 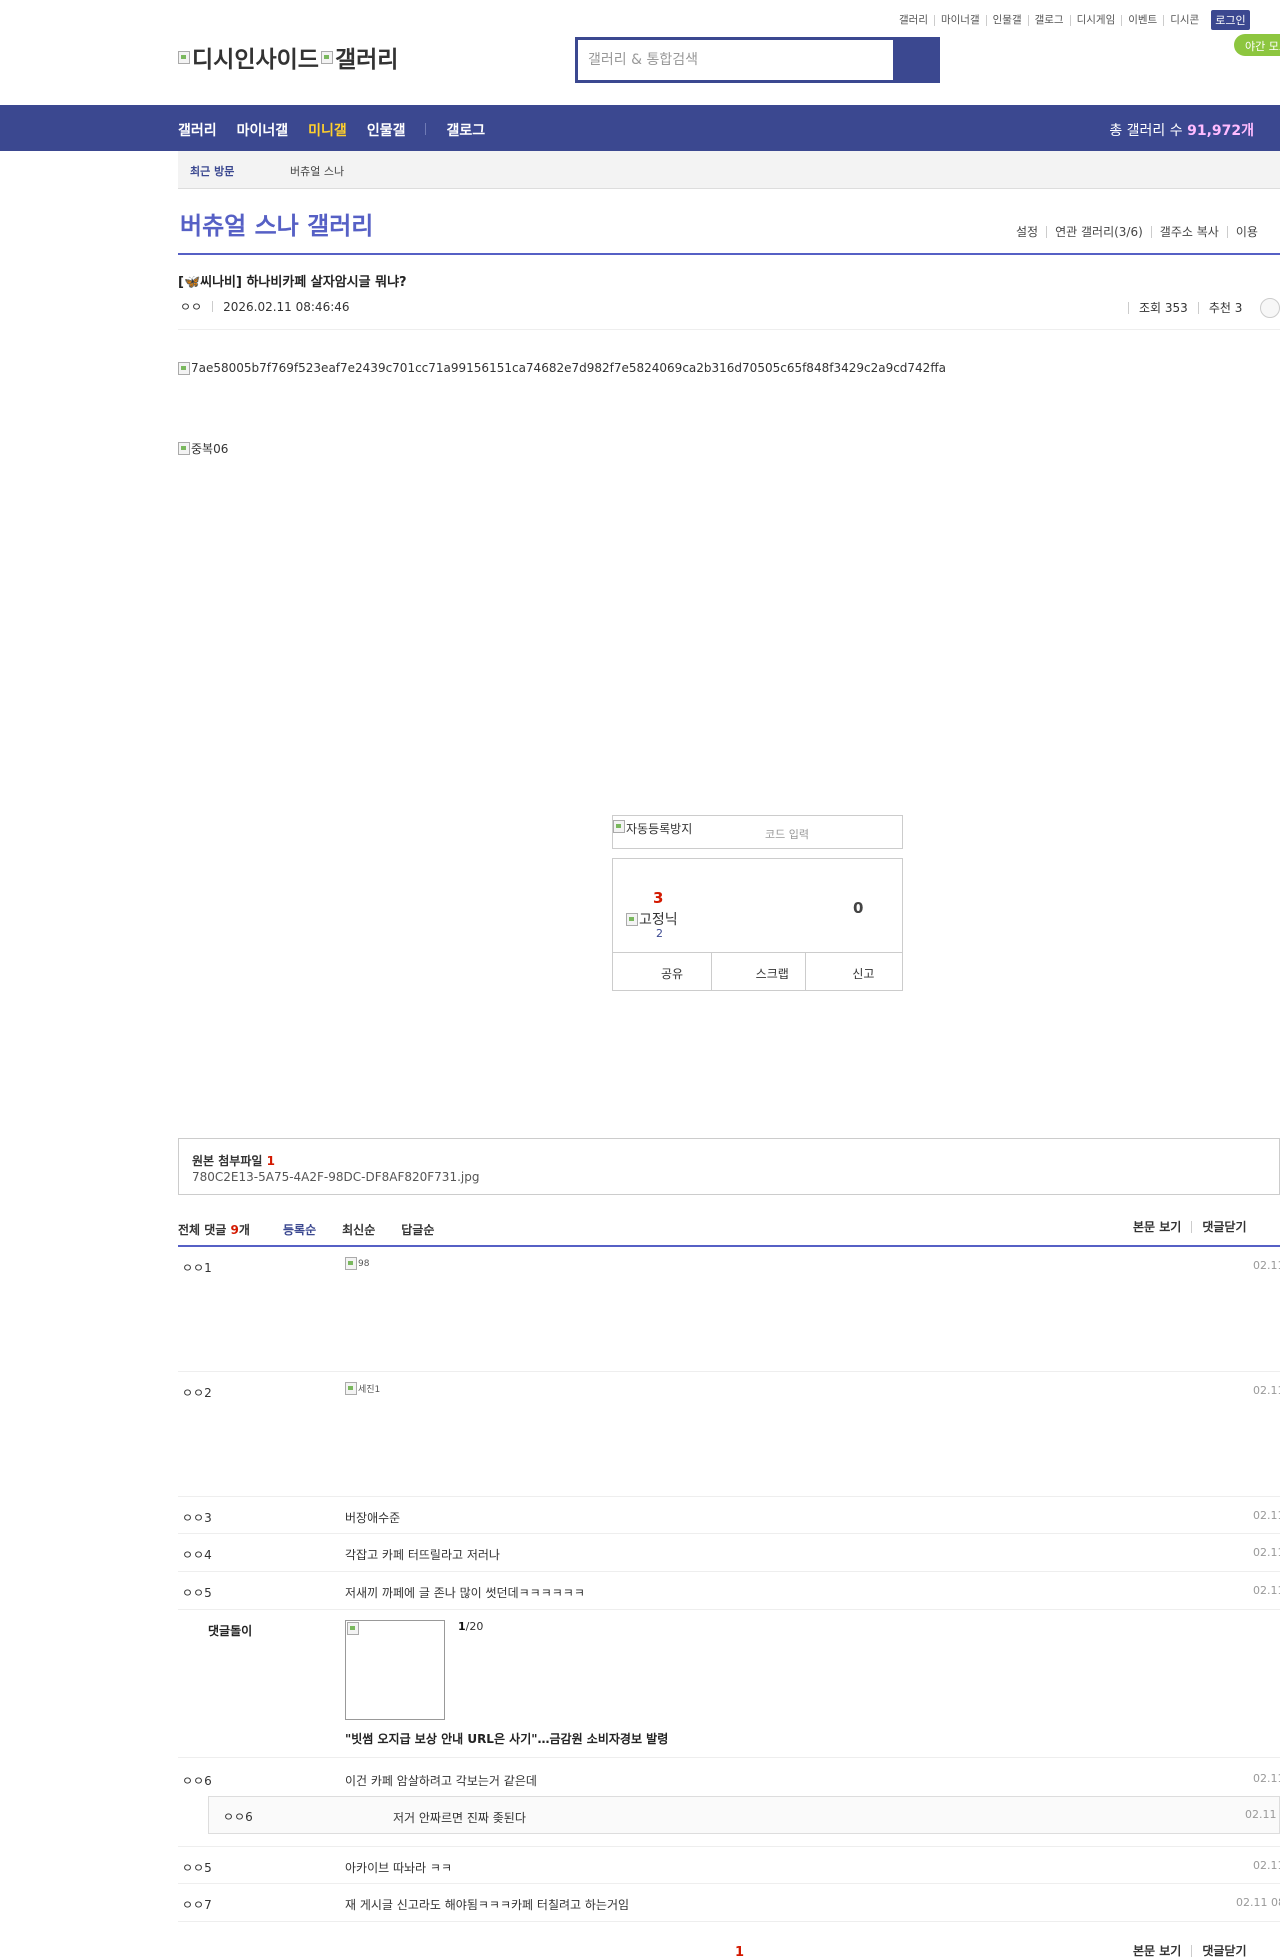 I want to click on reply-nick: ㅇㅇ6, so click(x=238, y=1816).